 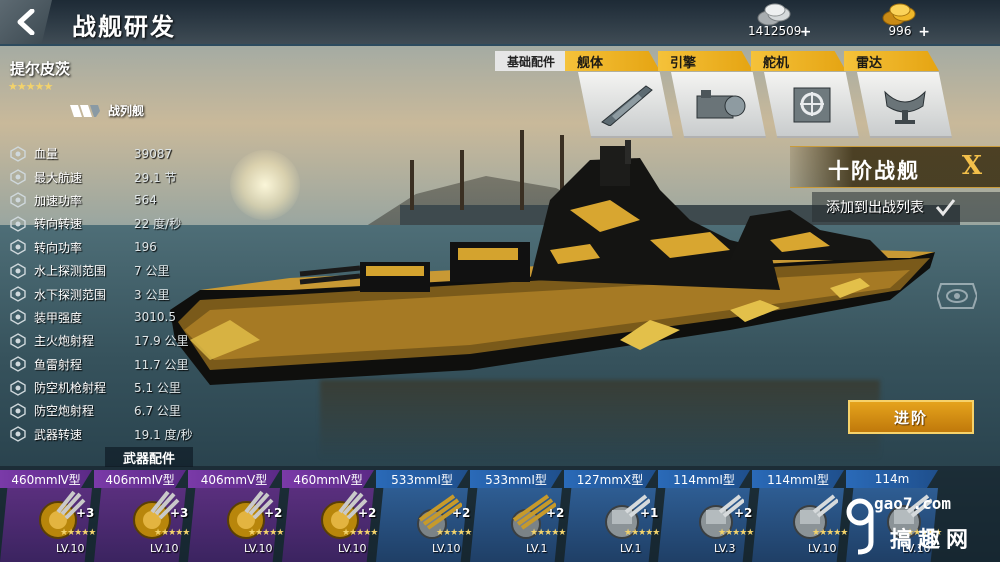 I want to click on gao7-logo-icon, so click(x=860, y=526).